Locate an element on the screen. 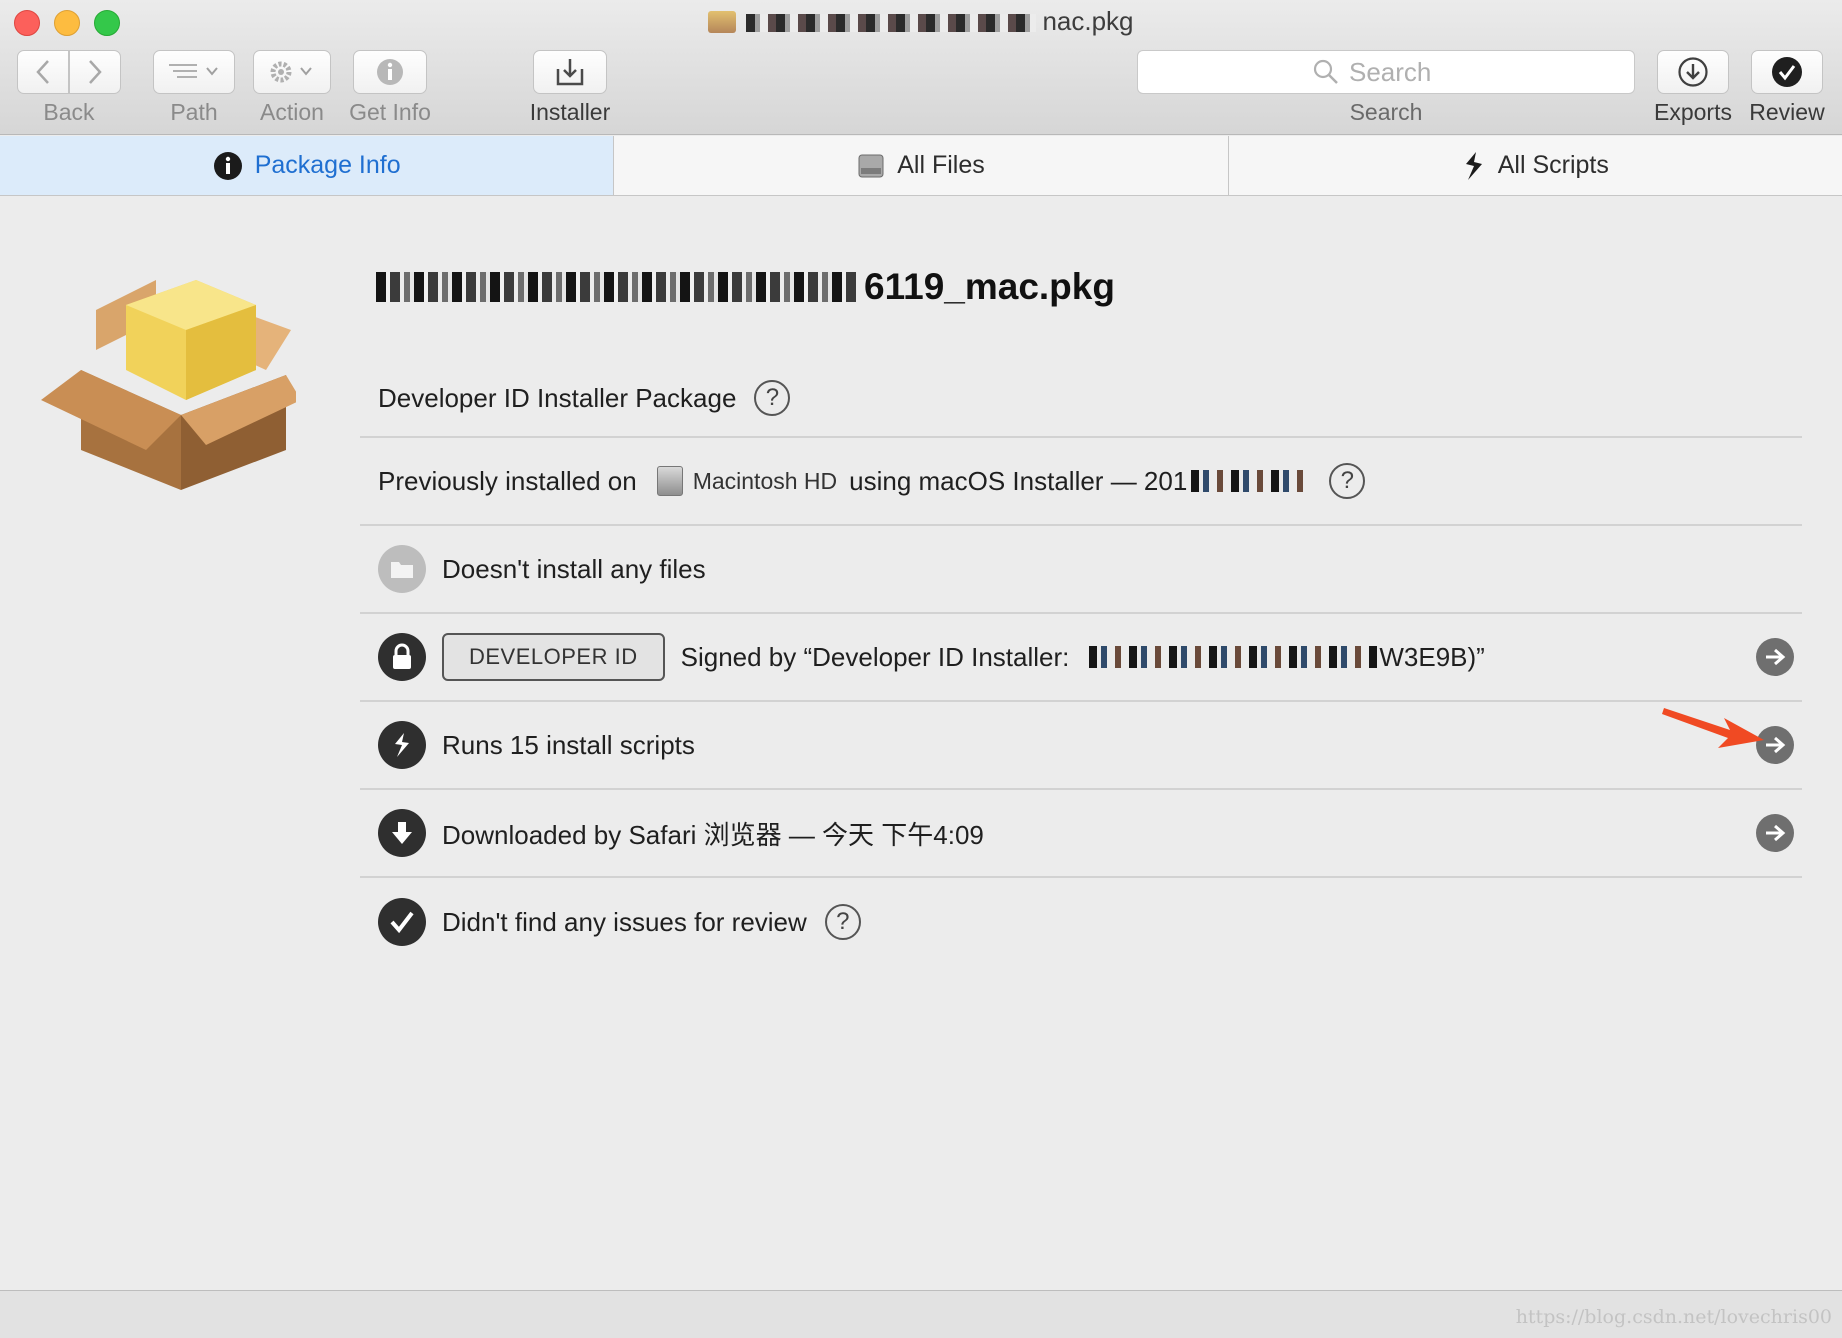 The image size is (1842, 1338). gear-icon is located at coordinates (291, 72).